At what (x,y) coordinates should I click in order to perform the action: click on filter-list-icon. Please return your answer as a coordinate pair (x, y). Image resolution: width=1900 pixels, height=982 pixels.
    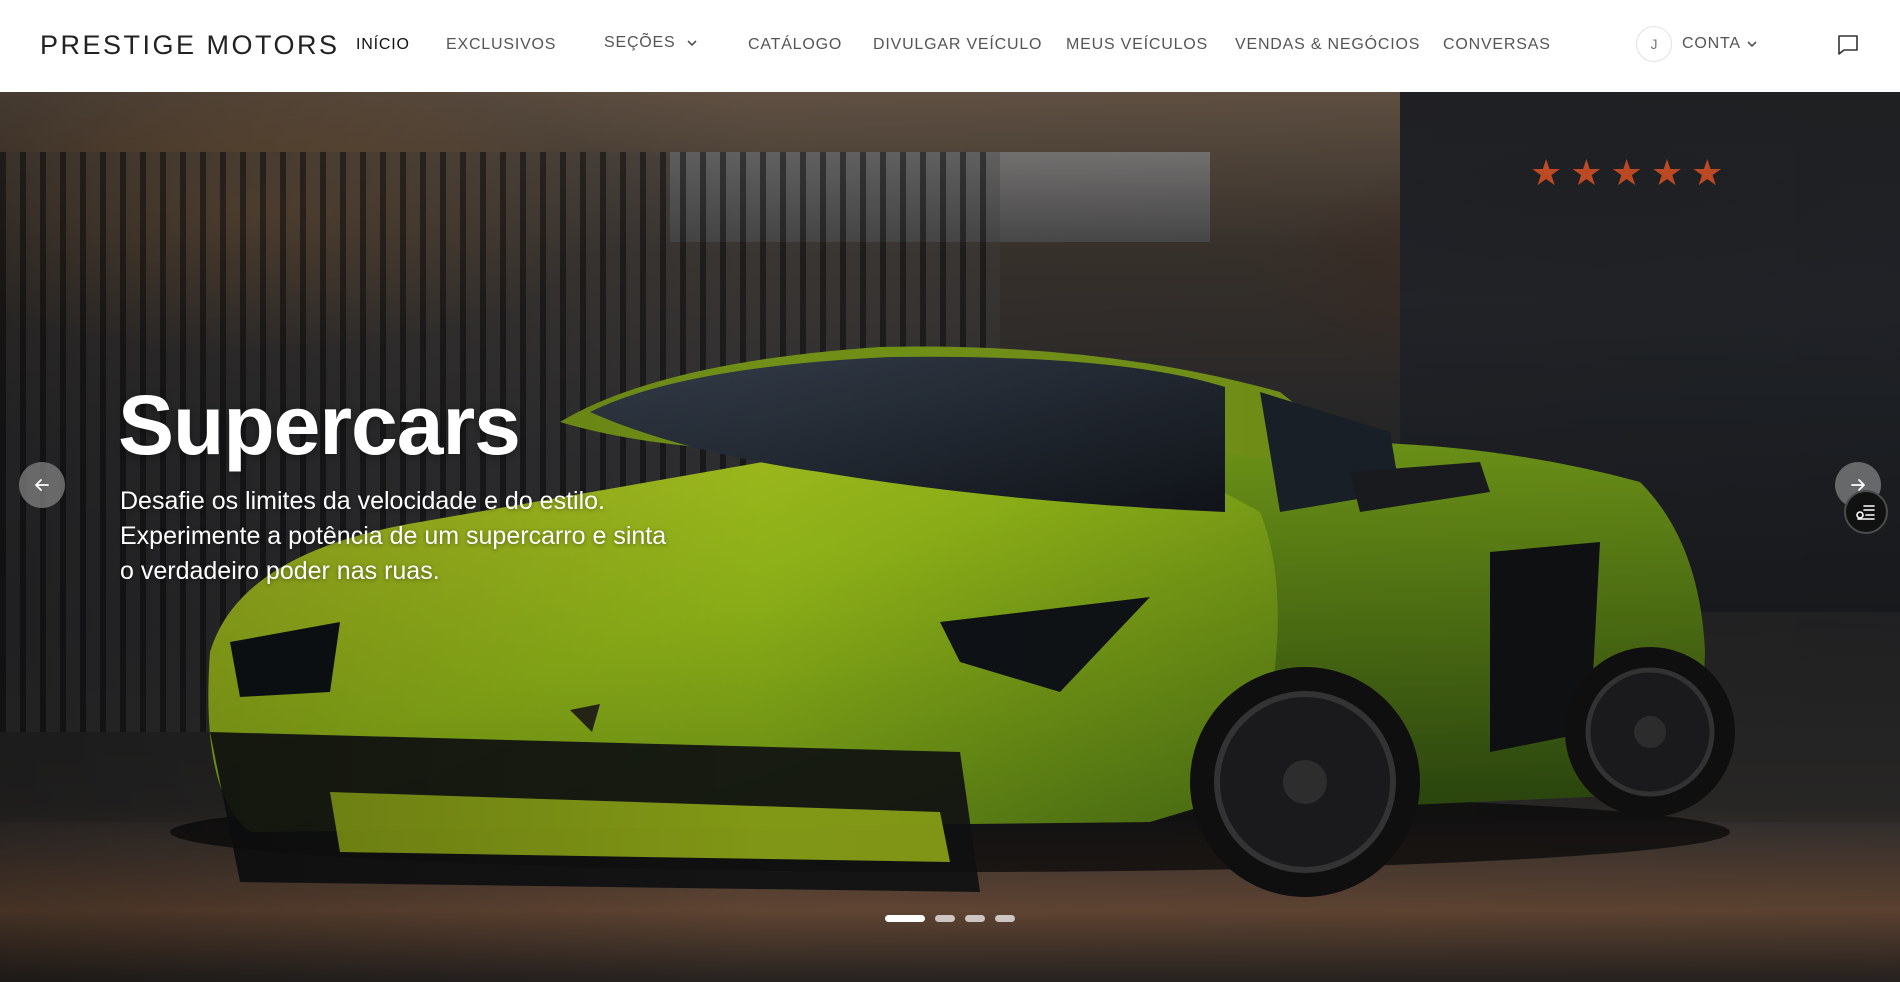
    Looking at the image, I should click on (1865, 512).